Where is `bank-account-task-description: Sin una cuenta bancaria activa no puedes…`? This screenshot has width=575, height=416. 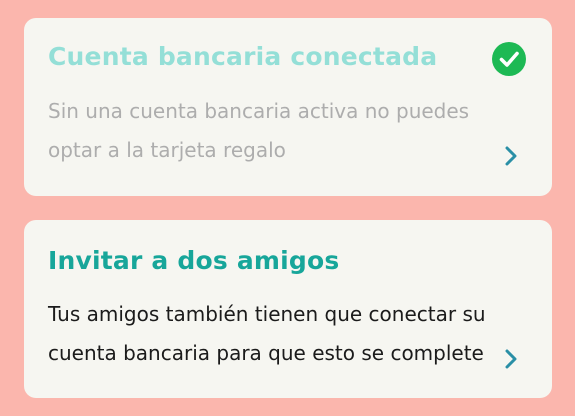
bank-account-task-description: Sin una cuenta bancaria activa no puedes… is located at coordinates (259, 130).